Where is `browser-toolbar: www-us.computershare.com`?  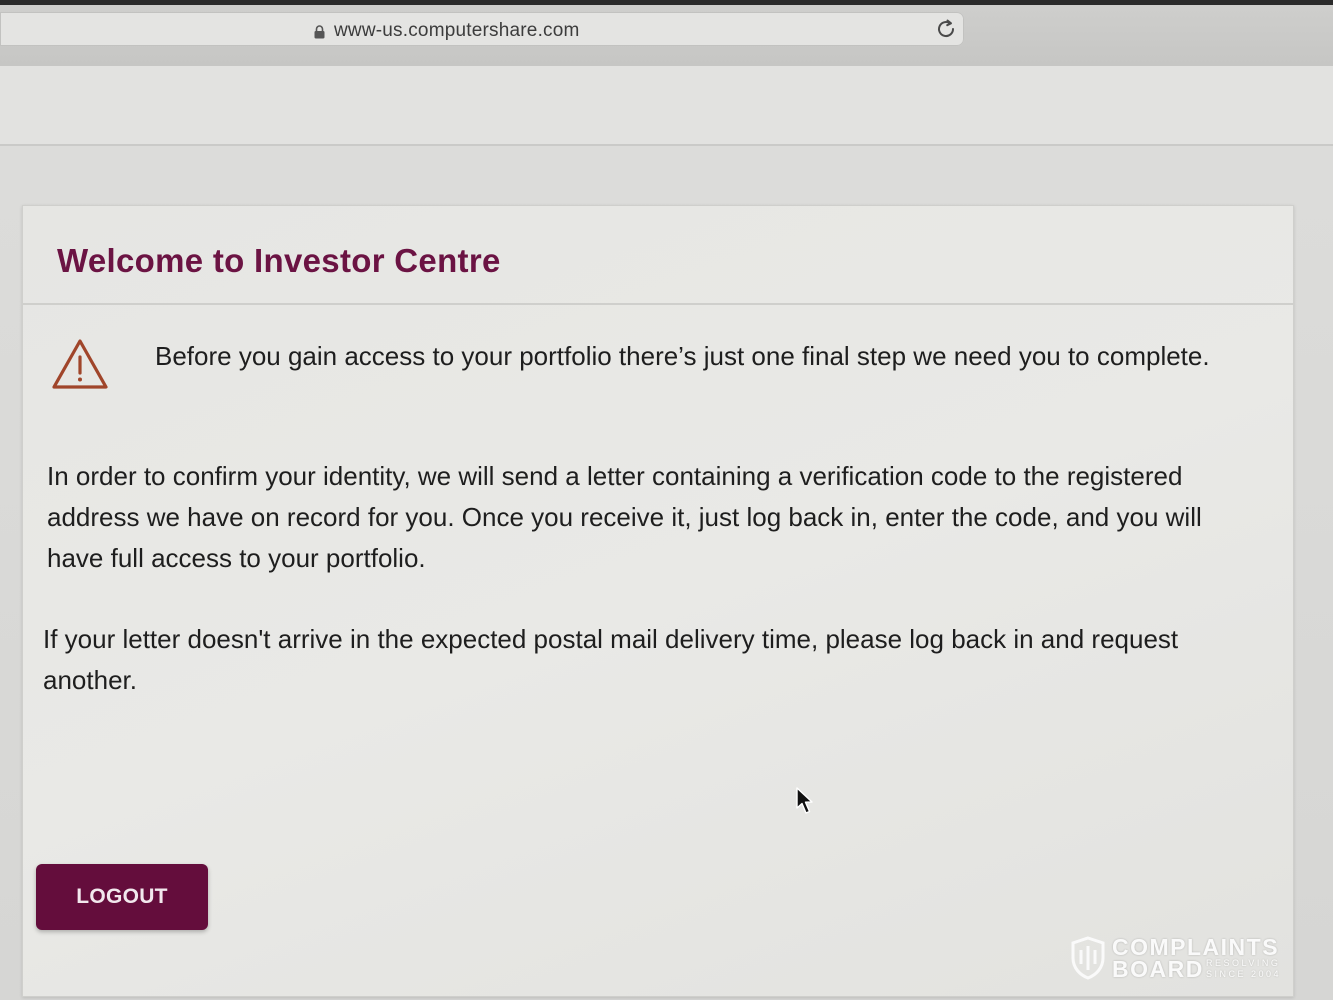 browser-toolbar: www-us.computershare.com is located at coordinates (666, 33).